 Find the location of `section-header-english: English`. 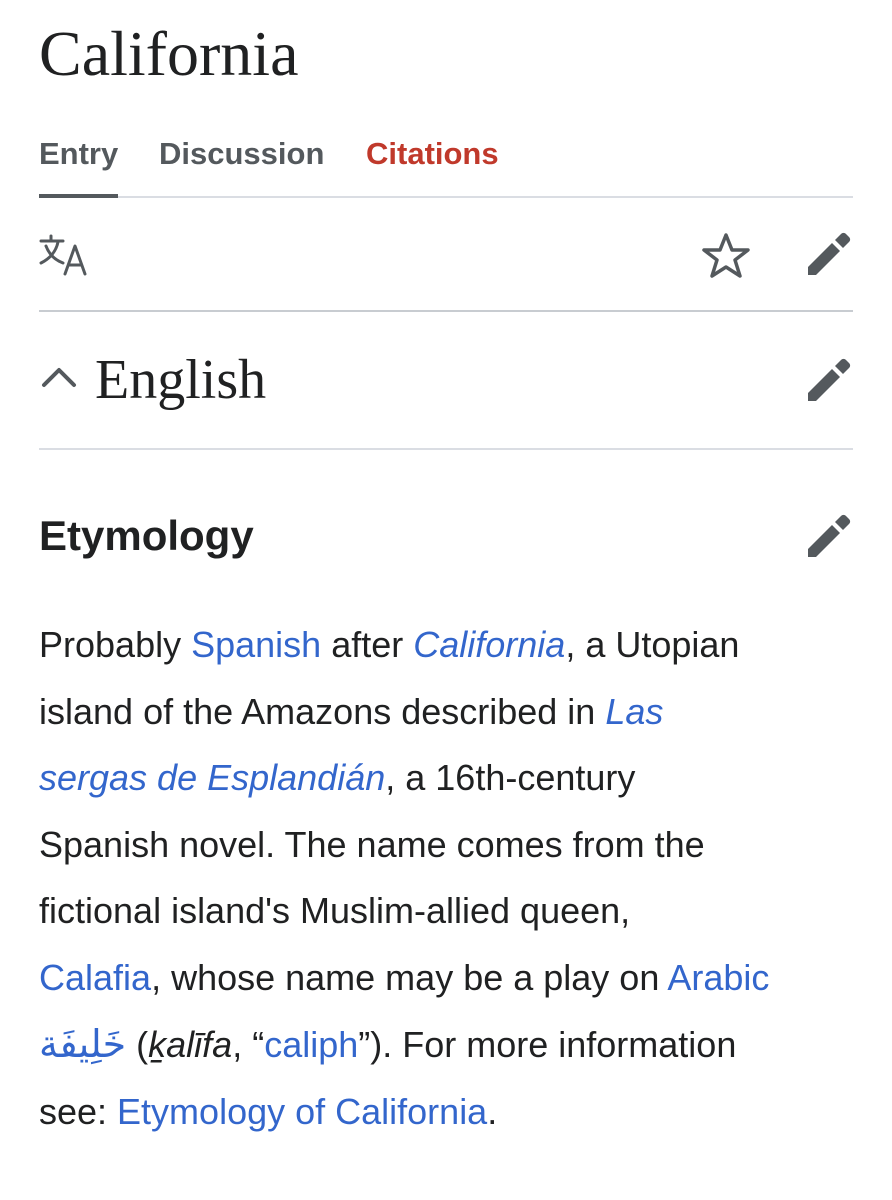

section-header-english: English is located at coordinates (446, 381).